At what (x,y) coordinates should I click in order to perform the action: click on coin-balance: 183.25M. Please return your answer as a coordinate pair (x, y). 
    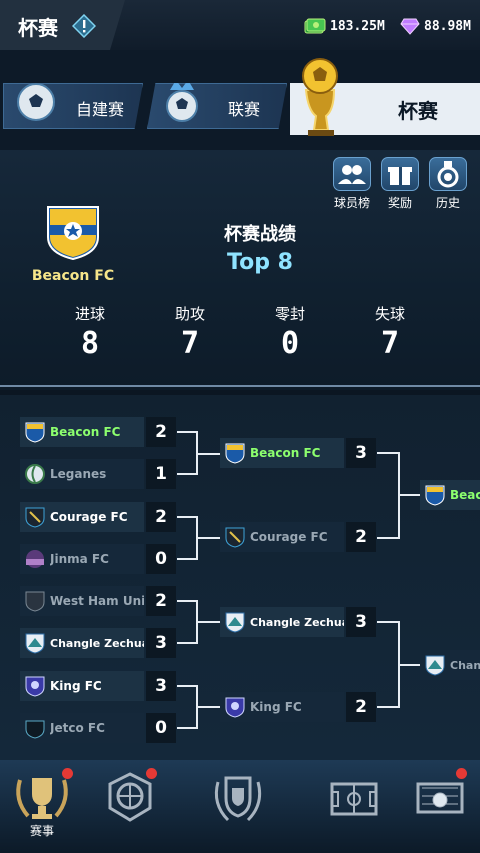
    Looking at the image, I should click on (344, 26).